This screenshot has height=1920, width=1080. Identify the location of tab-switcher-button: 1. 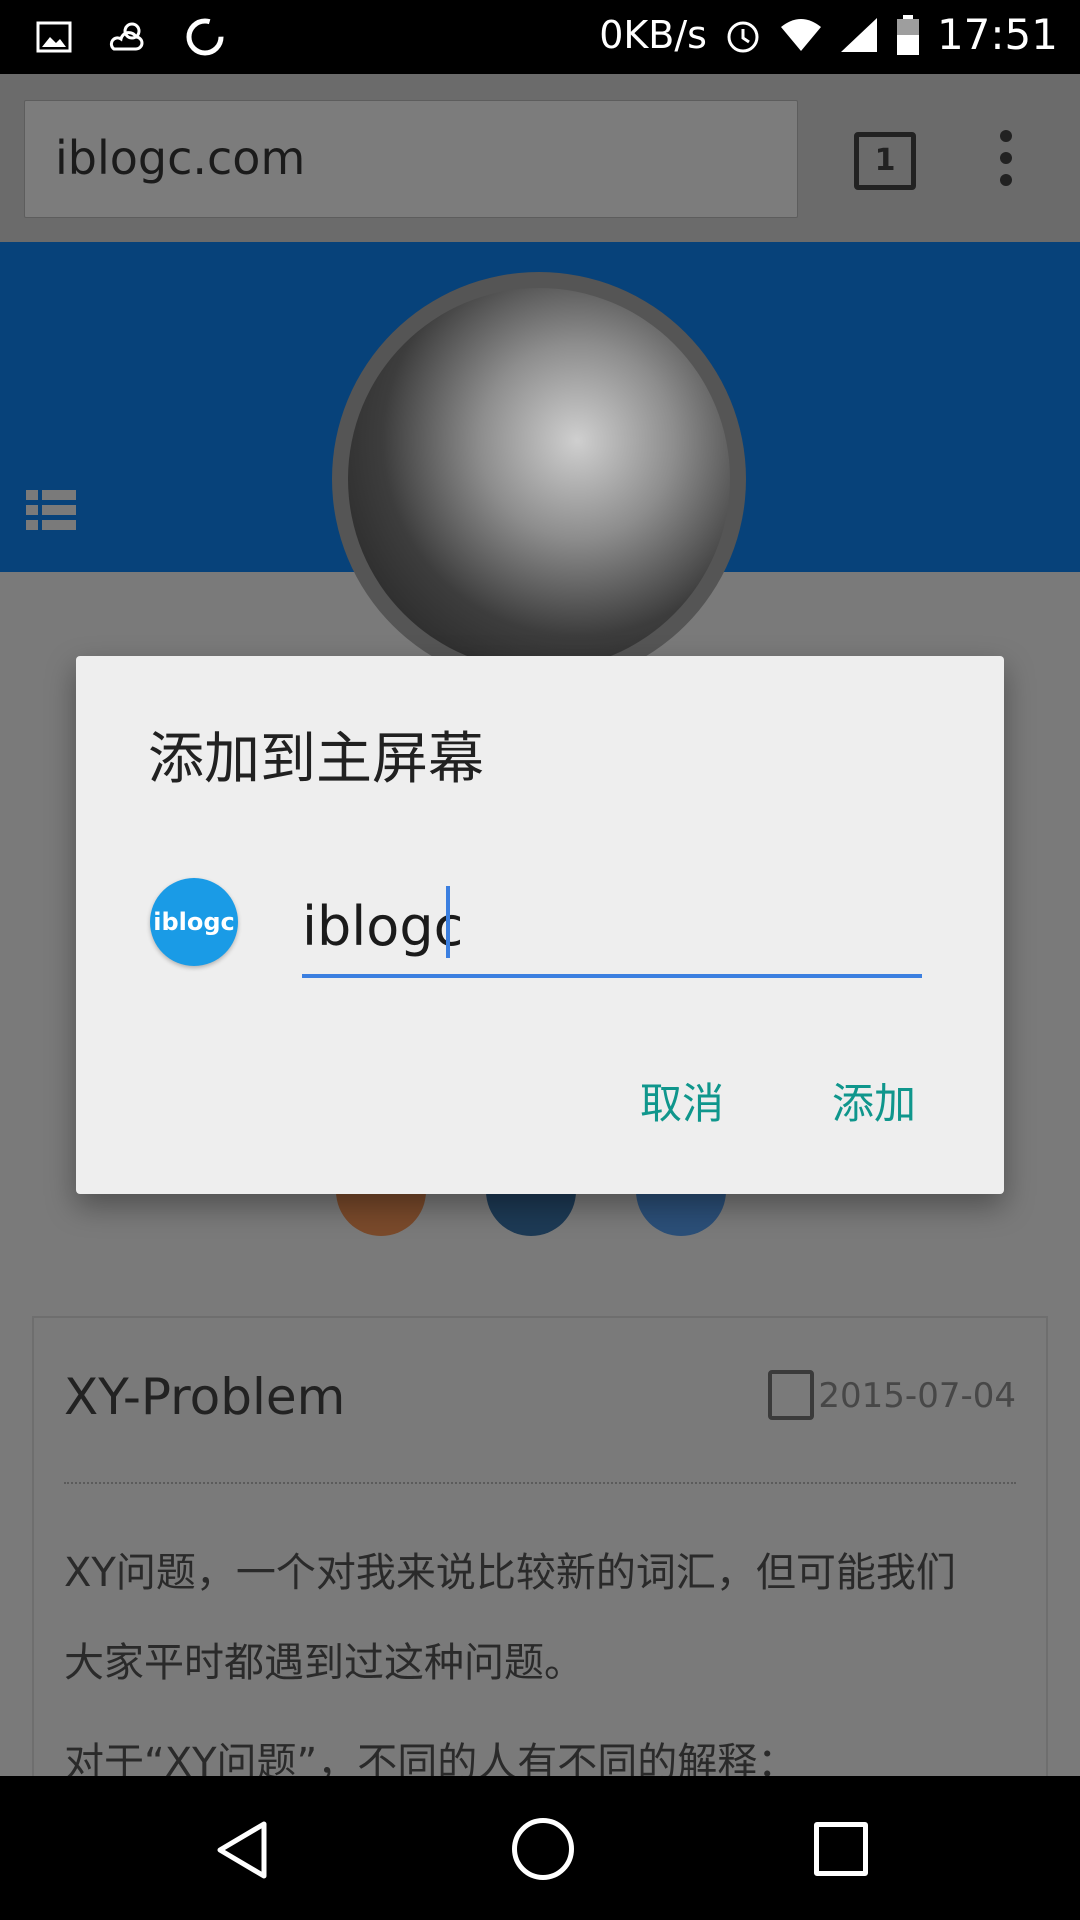
(885, 161).